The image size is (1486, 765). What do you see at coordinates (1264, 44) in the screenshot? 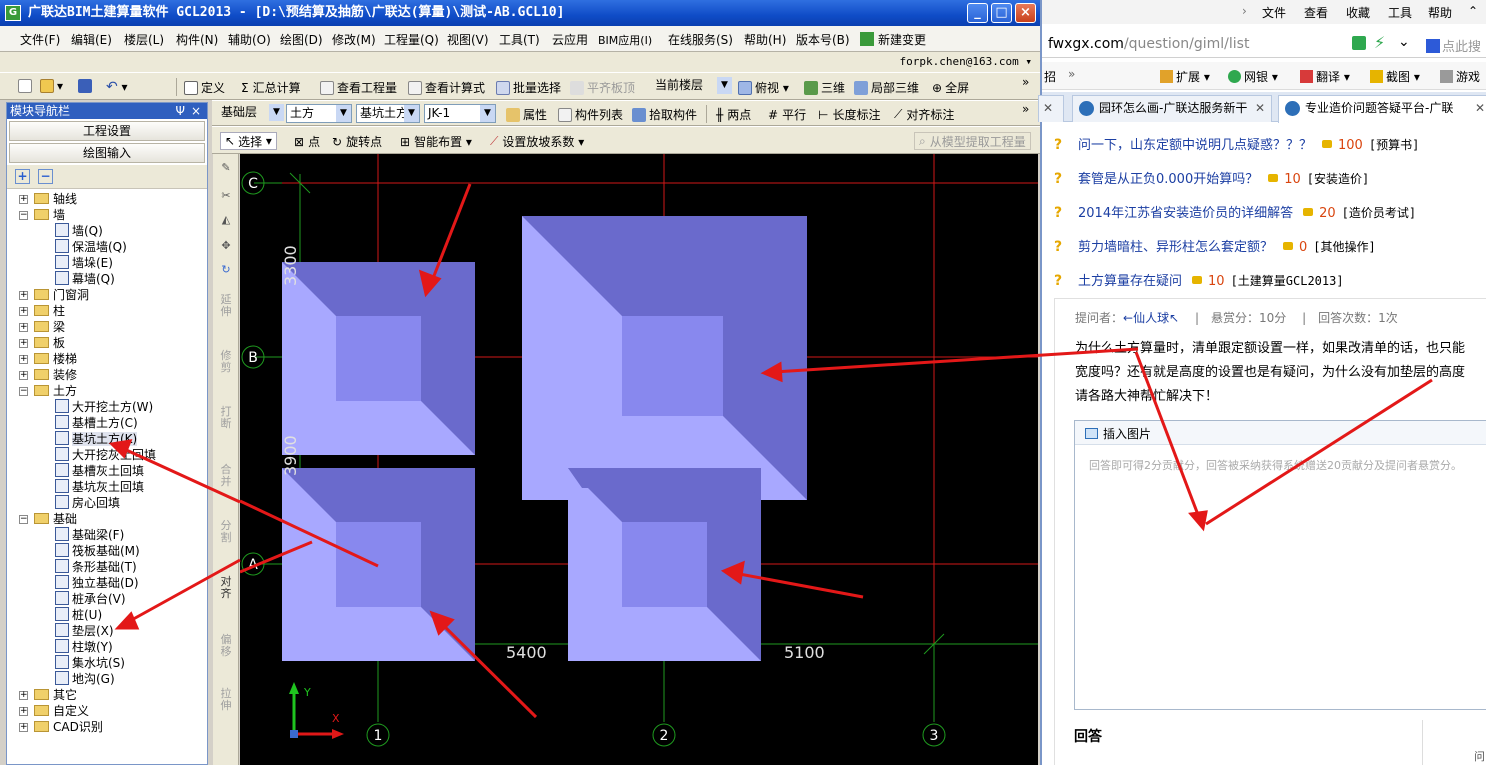
I see `address-bar: fwxgx.com/question/giml/list ⚡ ⌄ 点此搜` at bounding box center [1264, 44].